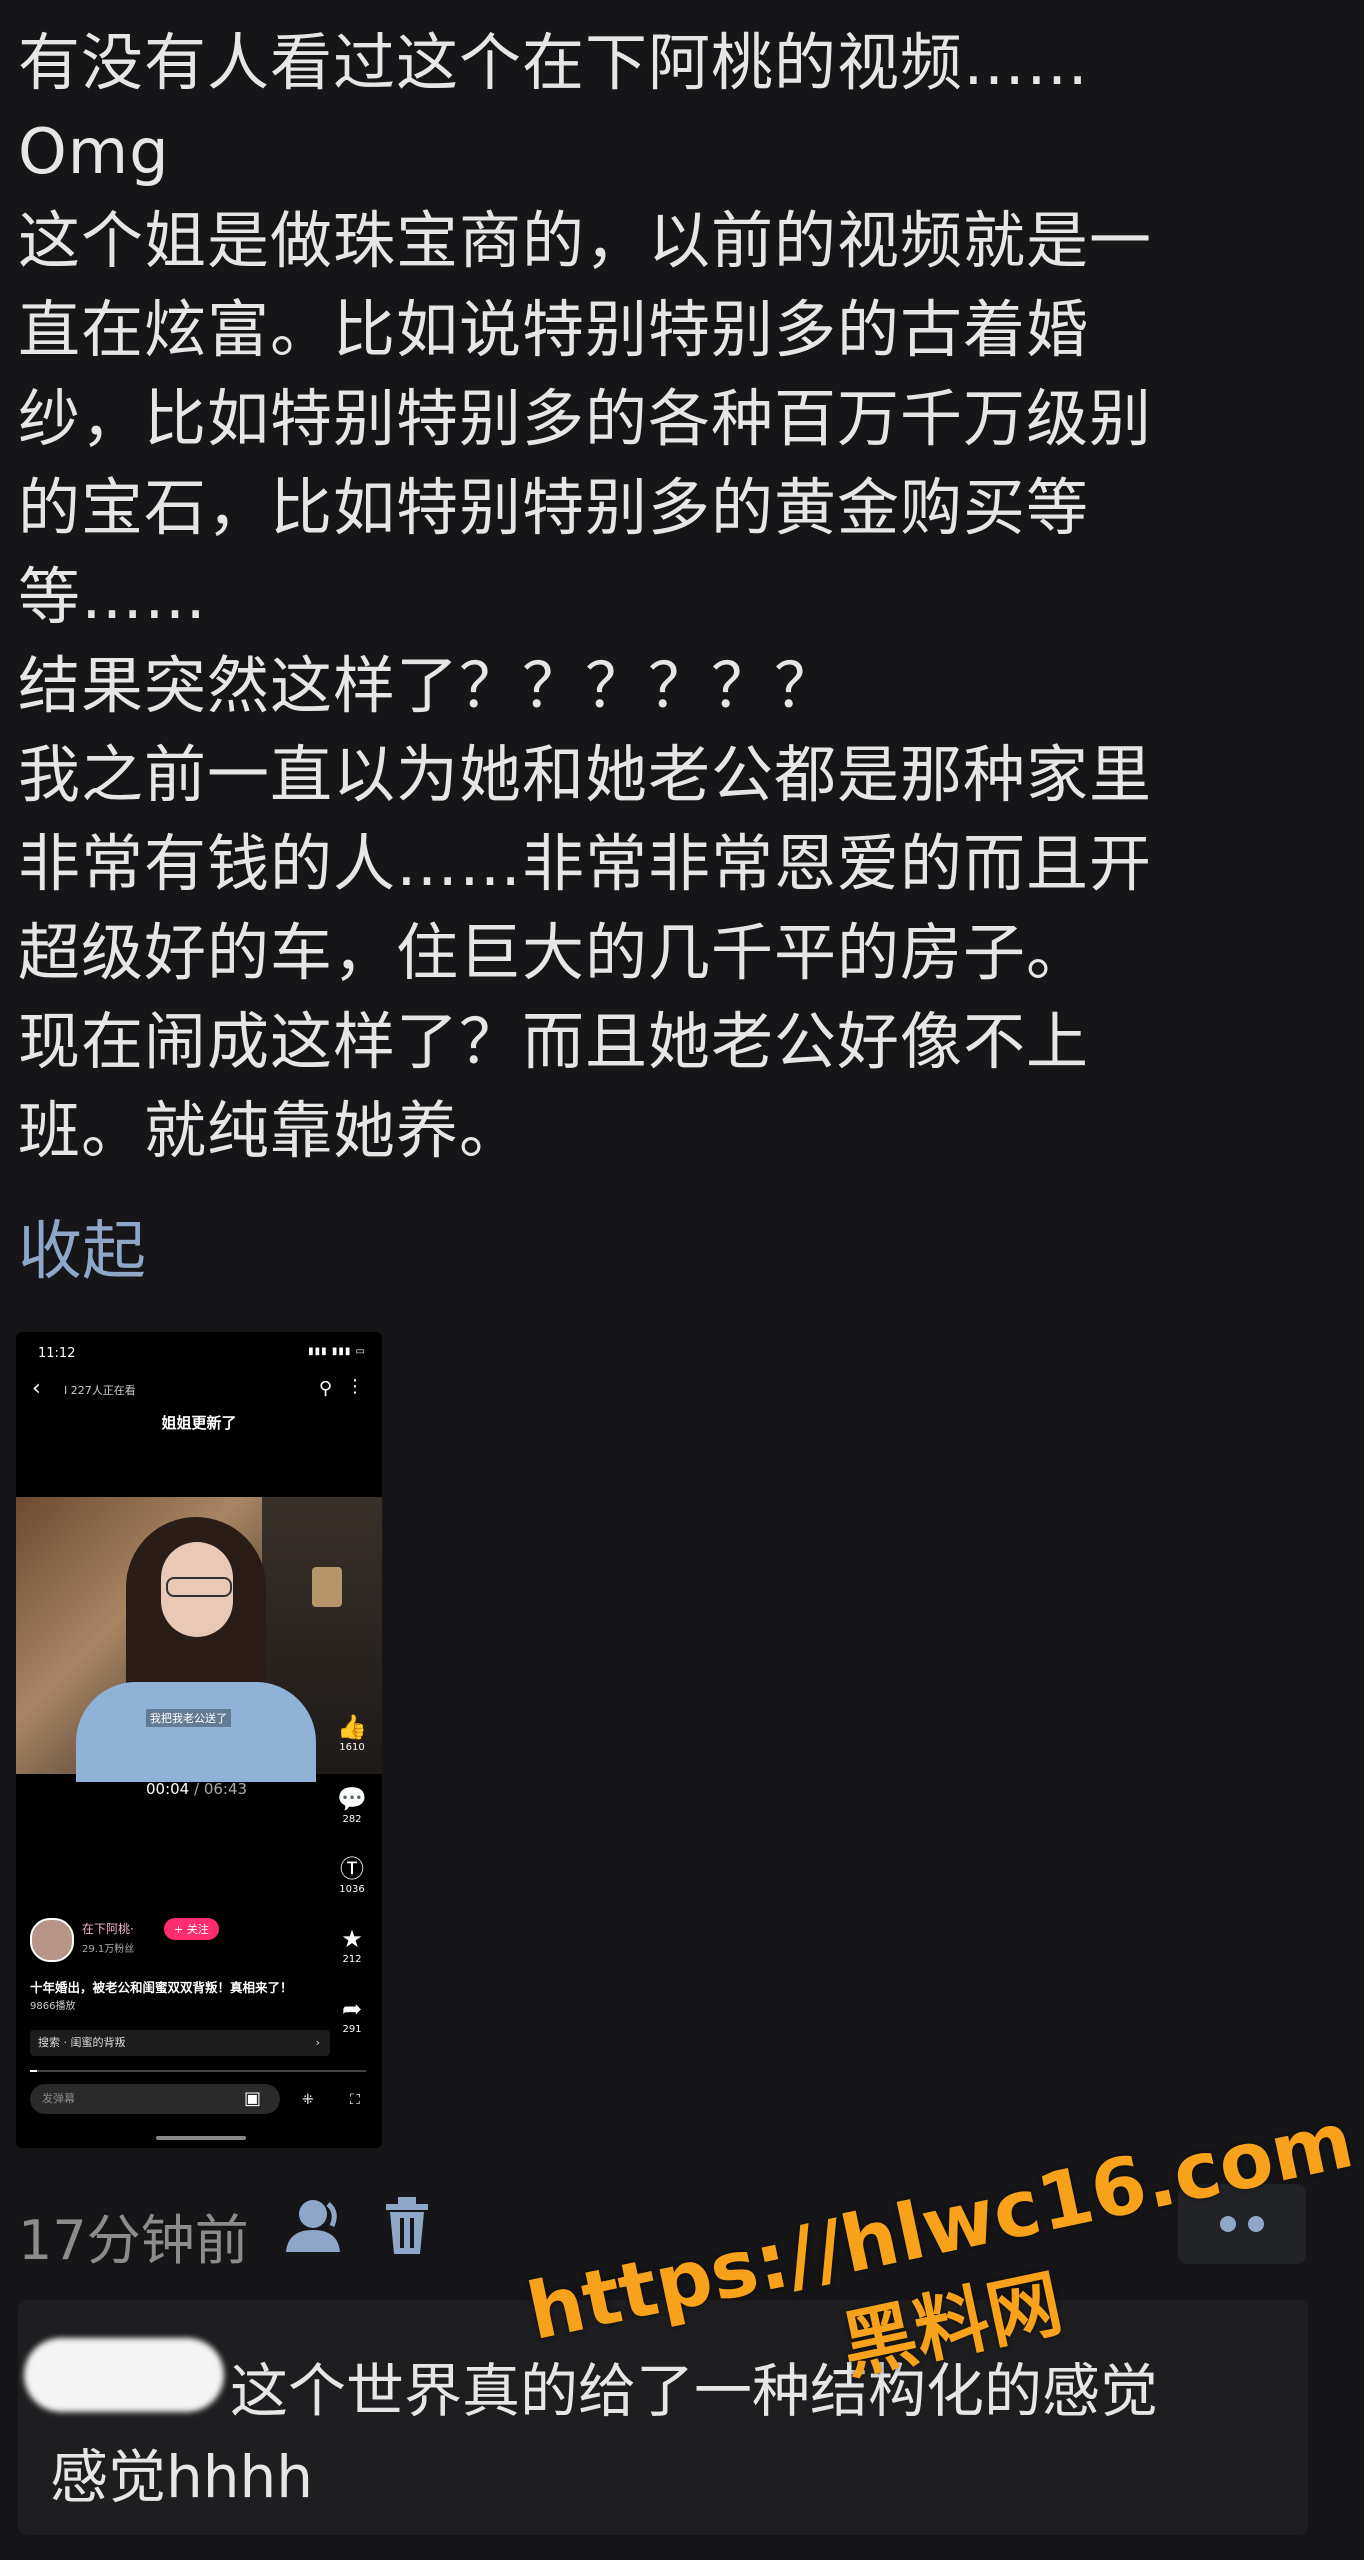  Describe the element at coordinates (352, 1727) in the screenshot. I see `thumbs-up-icon: 👍` at that location.